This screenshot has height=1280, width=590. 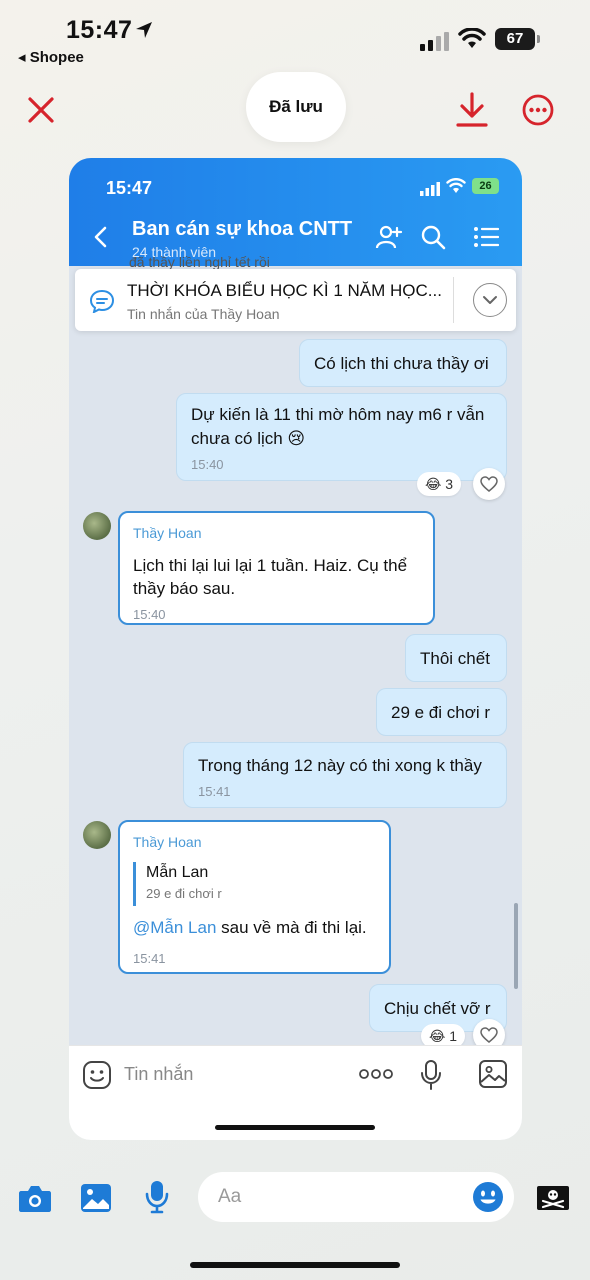 I want to click on outgoing-message: Thôi chết, so click(x=456, y=658).